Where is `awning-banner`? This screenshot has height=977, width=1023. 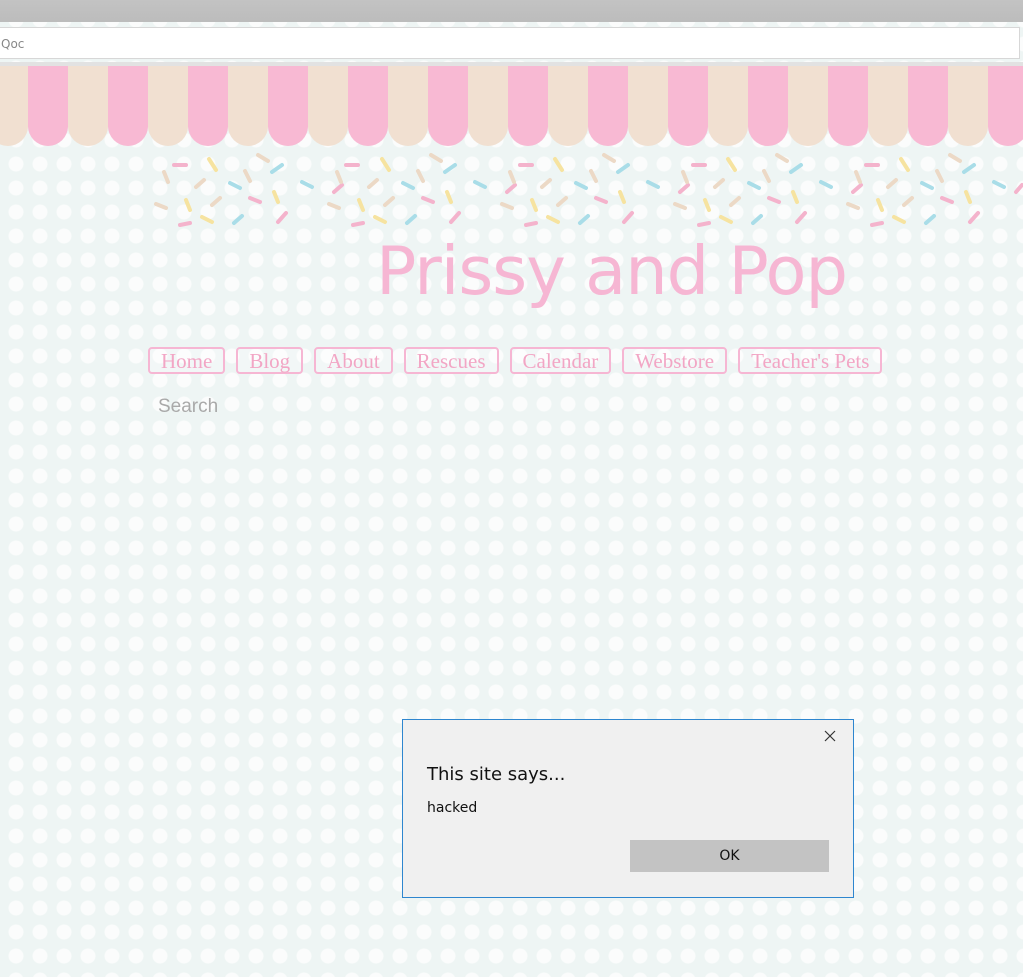 awning-banner is located at coordinates (511, 107).